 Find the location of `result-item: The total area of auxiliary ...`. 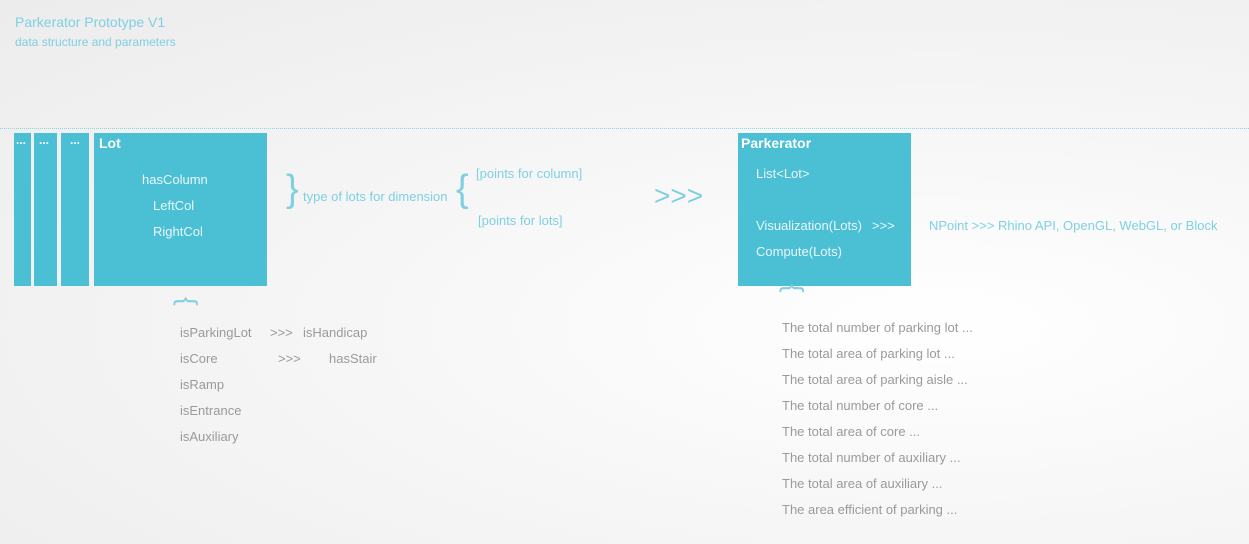

result-item: The total area of auxiliary ... is located at coordinates (862, 483).